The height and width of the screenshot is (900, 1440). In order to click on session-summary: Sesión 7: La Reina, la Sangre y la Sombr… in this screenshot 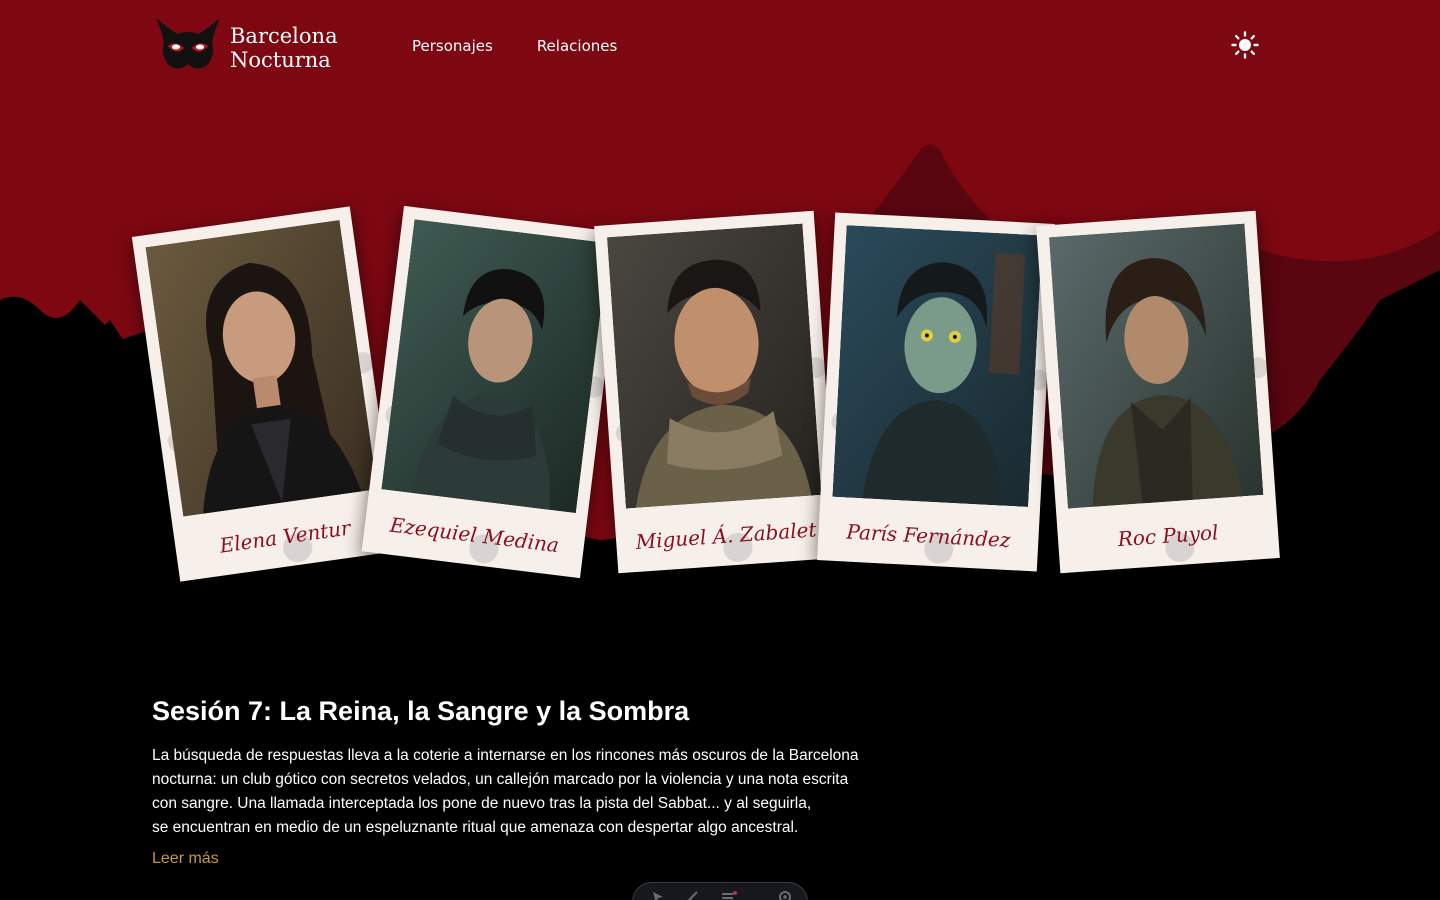, I will do `click(522, 781)`.